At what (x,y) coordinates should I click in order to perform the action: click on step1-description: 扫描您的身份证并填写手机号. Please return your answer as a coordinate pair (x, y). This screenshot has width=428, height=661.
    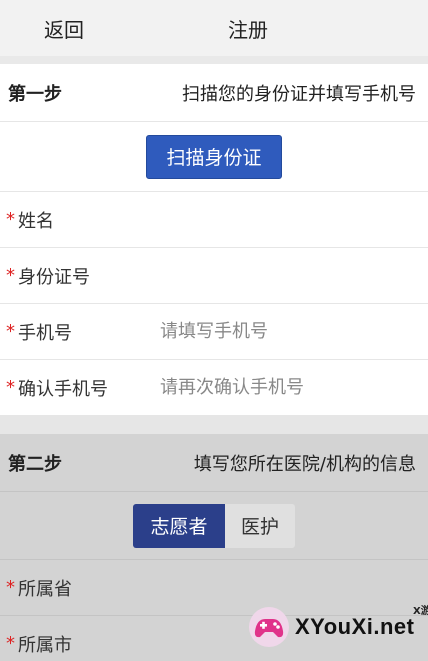
    Looking at the image, I should click on (299, 94).